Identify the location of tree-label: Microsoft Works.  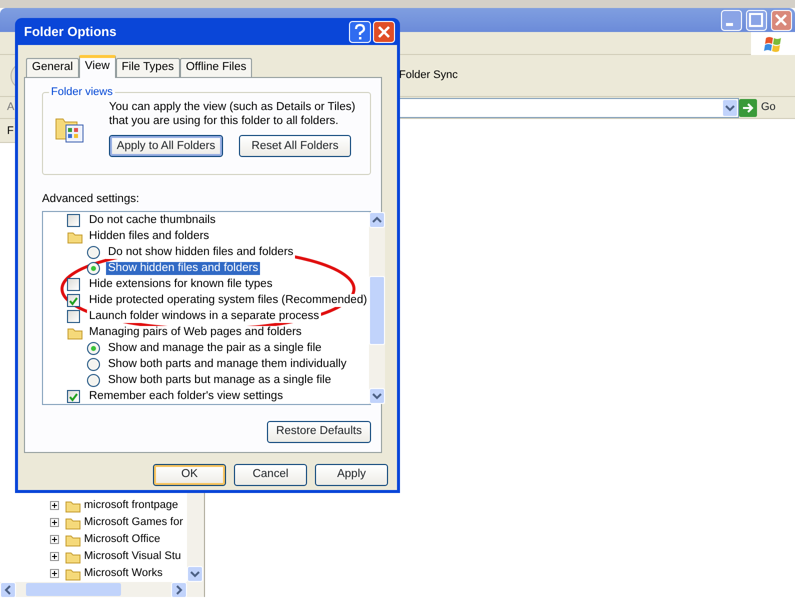
(123, 573).